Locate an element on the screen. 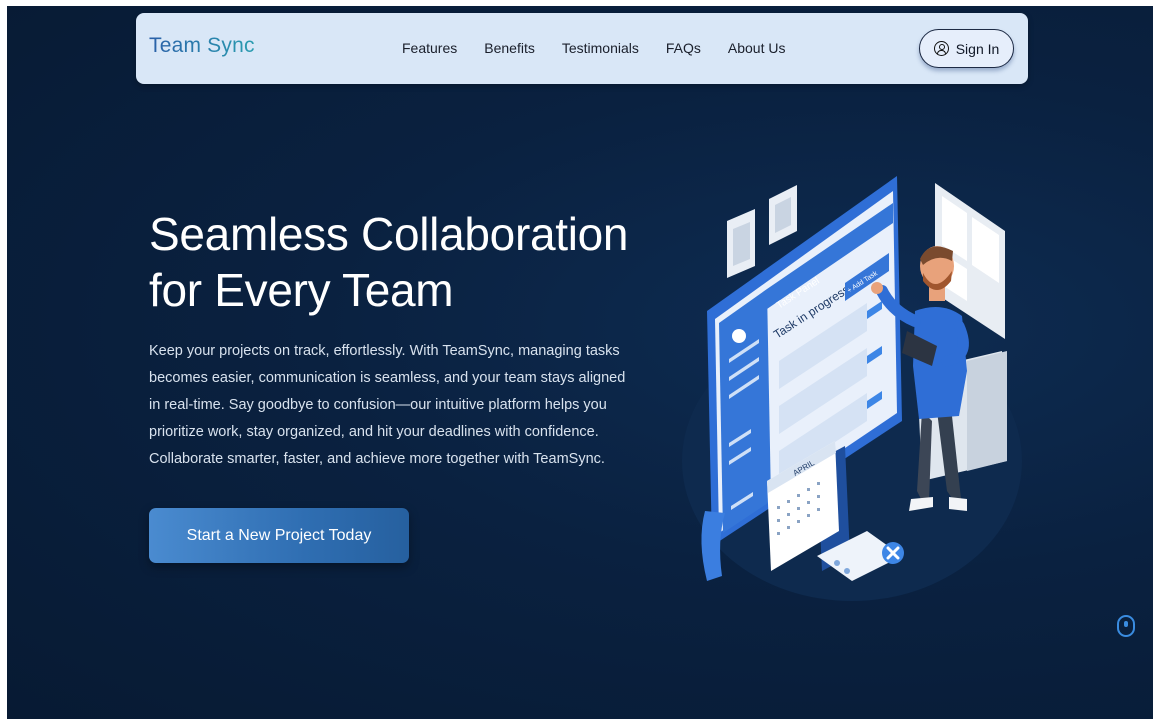  scroll-mouse-icon is located at coordinates (1126, 626).